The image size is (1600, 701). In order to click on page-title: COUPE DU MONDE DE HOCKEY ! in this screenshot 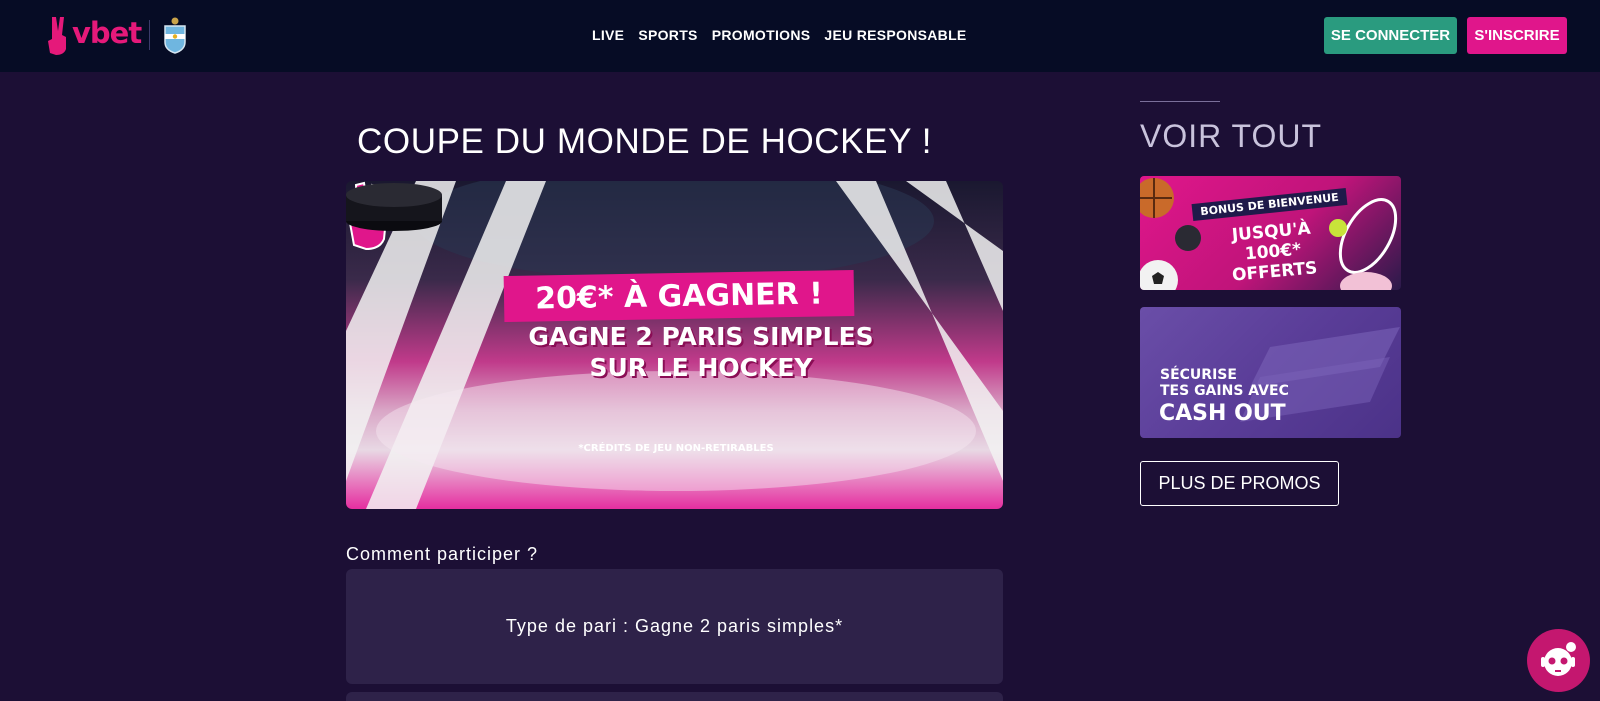, I will do `click(645, 141)`.